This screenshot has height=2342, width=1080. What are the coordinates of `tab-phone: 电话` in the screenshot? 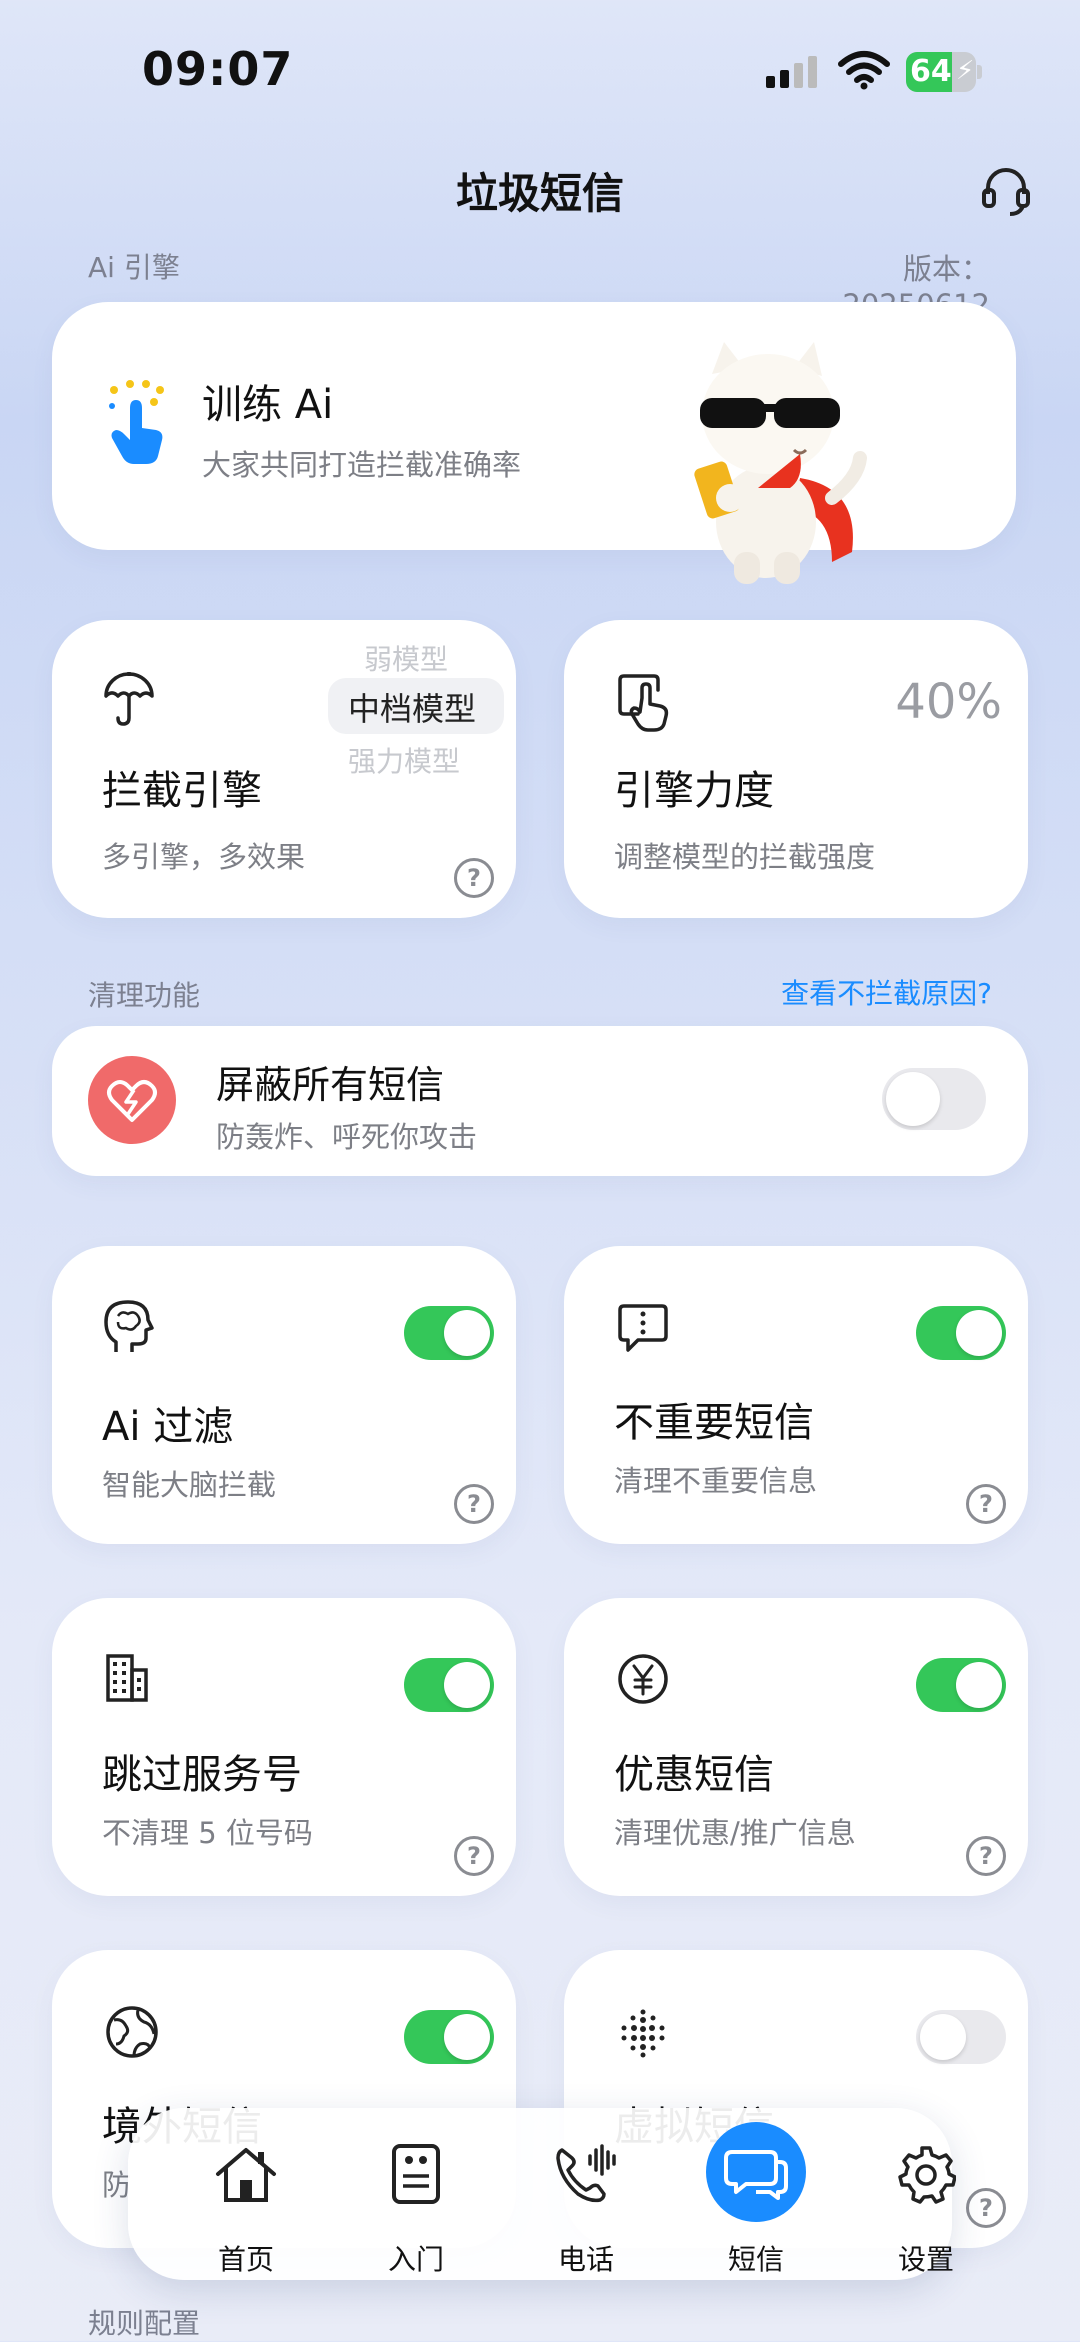 It's located at (586, 2194).